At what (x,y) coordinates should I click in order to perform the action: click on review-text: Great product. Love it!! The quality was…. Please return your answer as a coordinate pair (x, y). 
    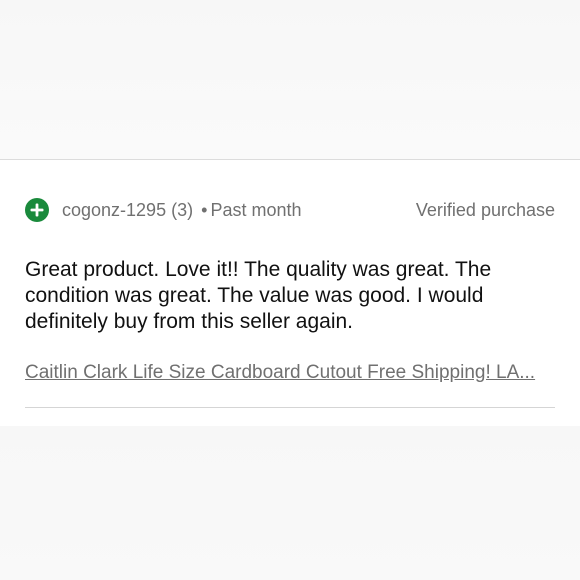
    Looking at the image, I should click on (258, 295).